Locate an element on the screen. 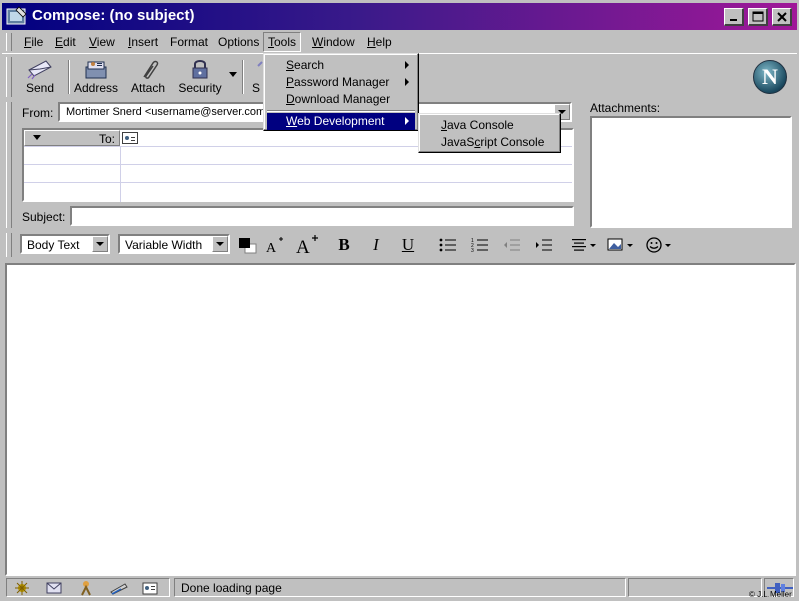 This screenshot has height=601, width=799. align-center-icon is located at coordinates (584, 245).